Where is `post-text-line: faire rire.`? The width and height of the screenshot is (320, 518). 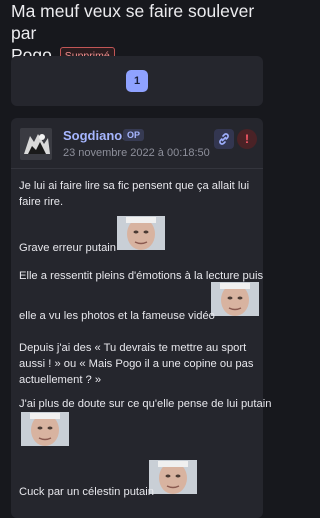
post-text-line: faire rire. is located at coordinates (41, 202).